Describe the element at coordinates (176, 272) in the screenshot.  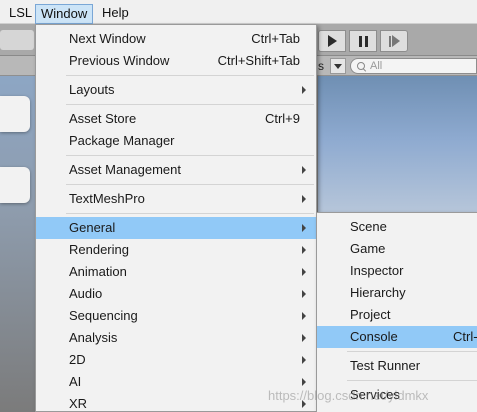
I see `menu-item-animation: Animation` at that location.